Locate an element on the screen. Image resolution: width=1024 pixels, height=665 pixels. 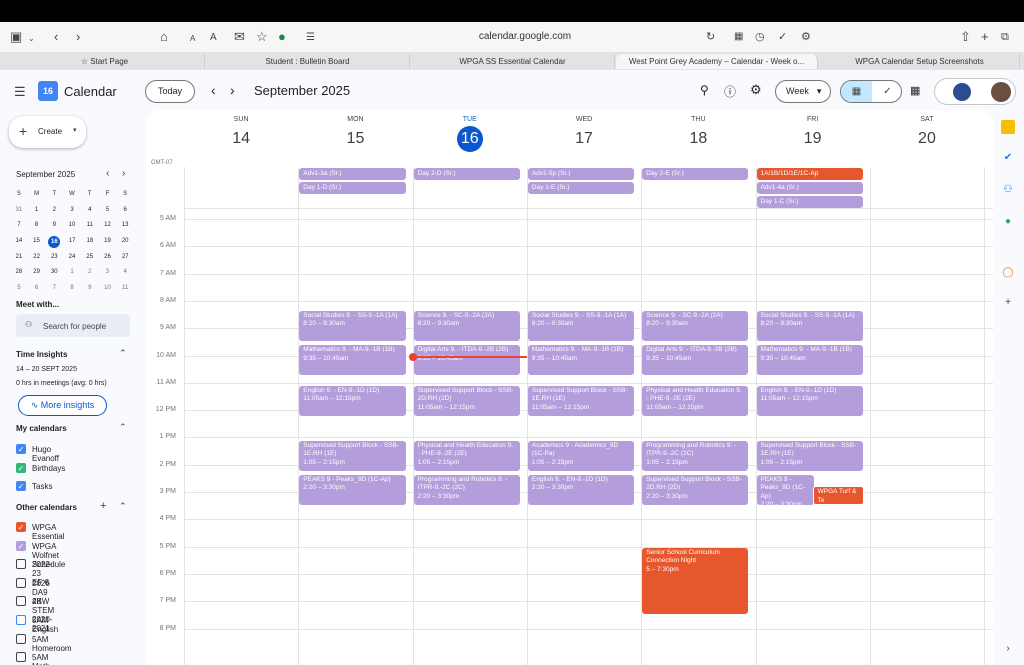
mini-day: 24 is located at coordinates (72, 258).